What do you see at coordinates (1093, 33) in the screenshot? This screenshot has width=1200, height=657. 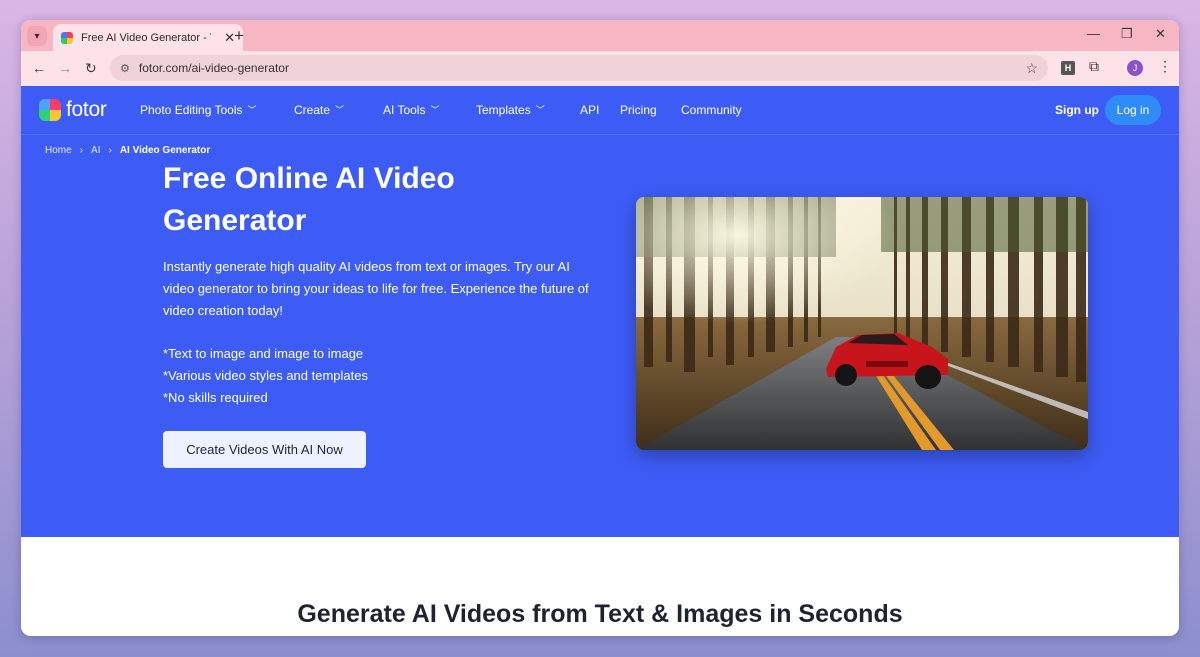 I see `minimize-icon: —` at bounding box center [1093, 33].